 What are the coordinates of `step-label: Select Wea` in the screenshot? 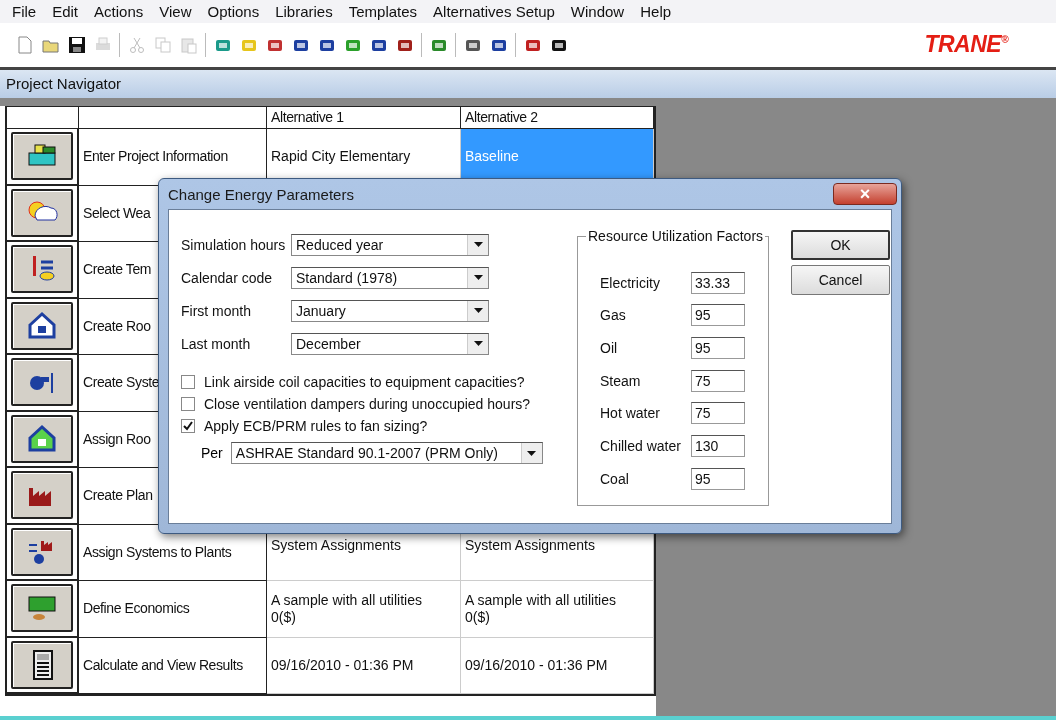 It's located at (117, 213).